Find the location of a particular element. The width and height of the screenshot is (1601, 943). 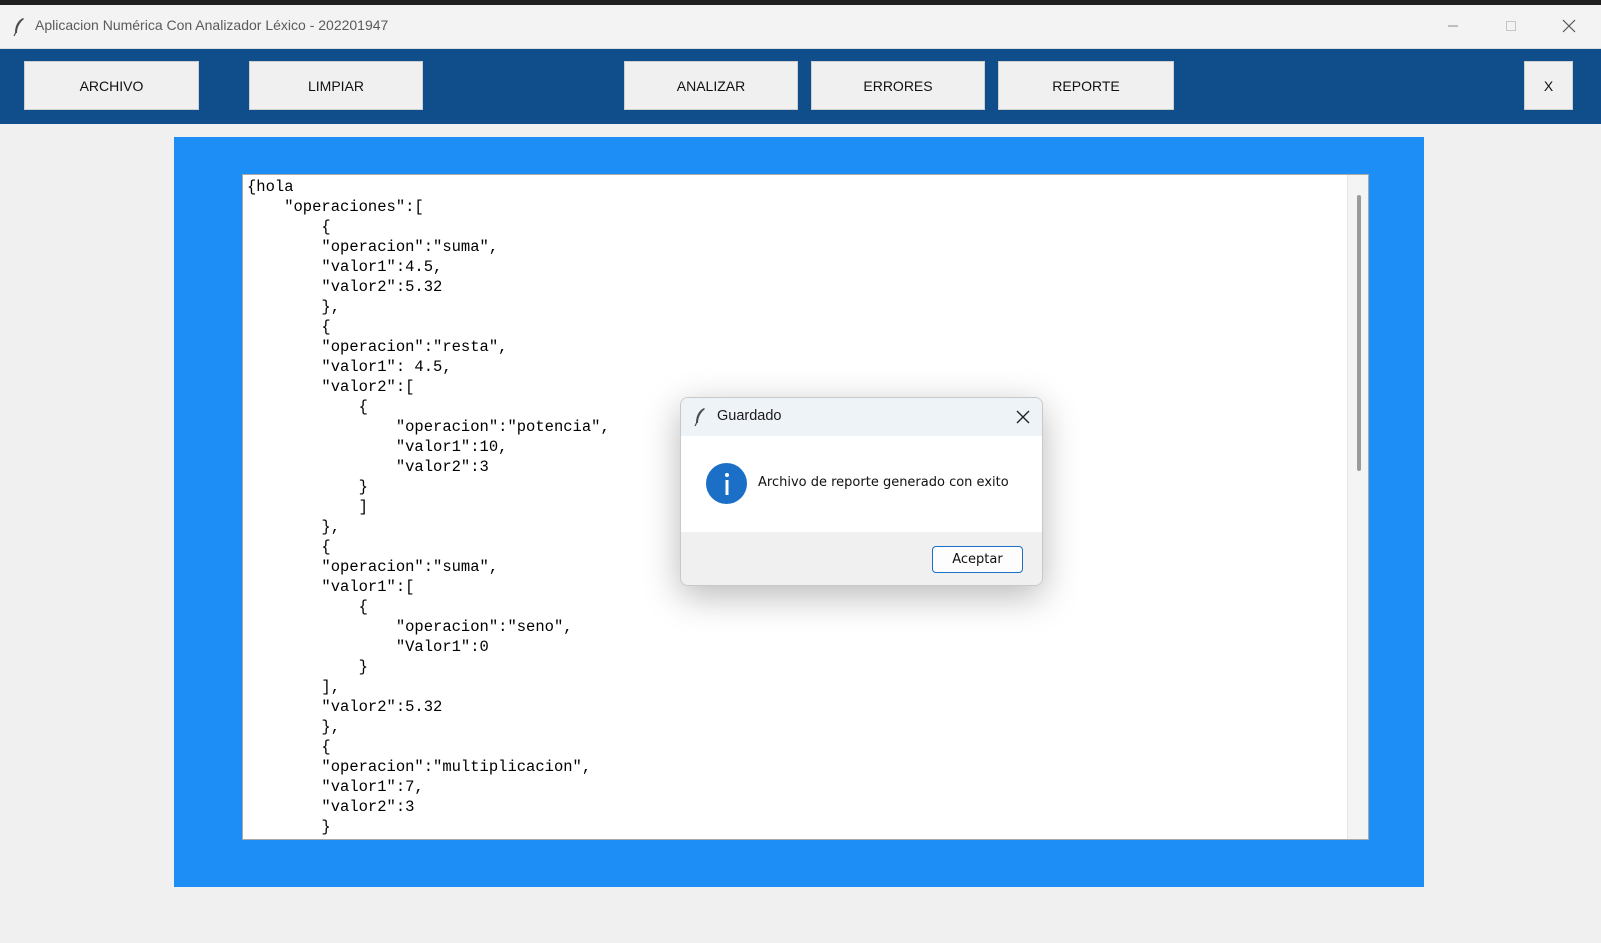

dialog-body: Archivo de reporte generado con exito is located at coordinates (861, 484).